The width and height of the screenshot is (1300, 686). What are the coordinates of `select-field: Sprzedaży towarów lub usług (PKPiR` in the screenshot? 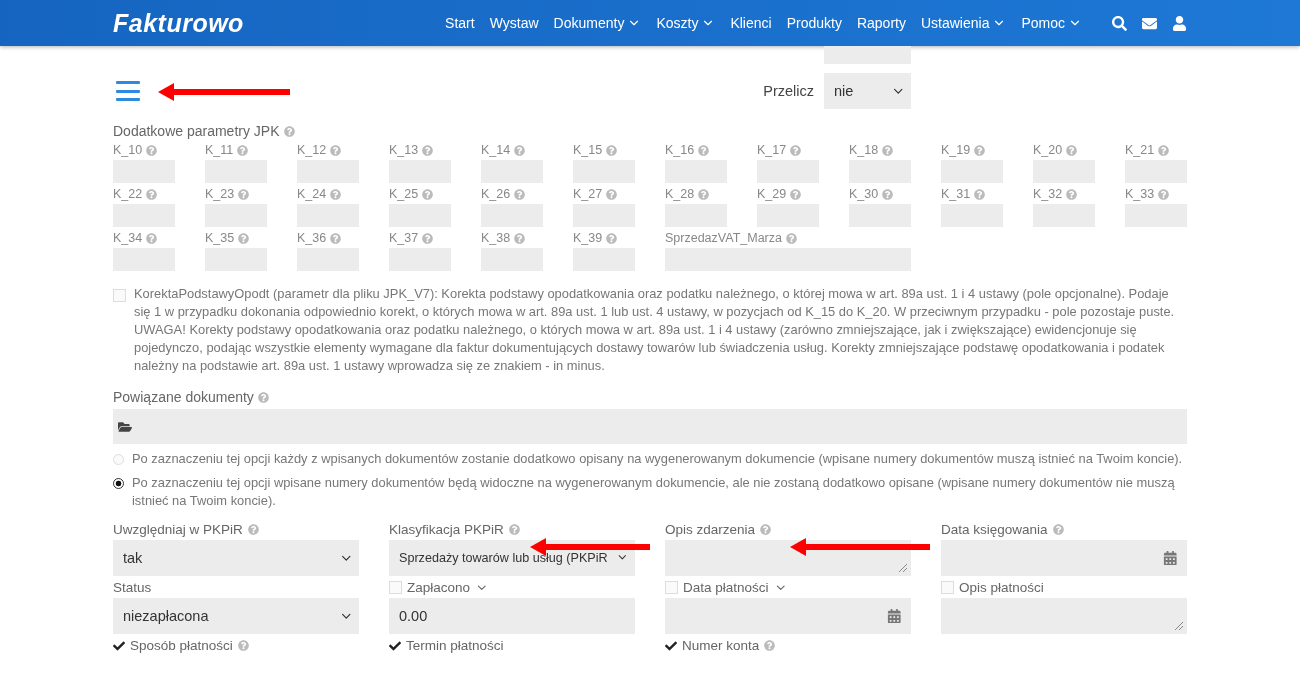 It's located at (512, 558).